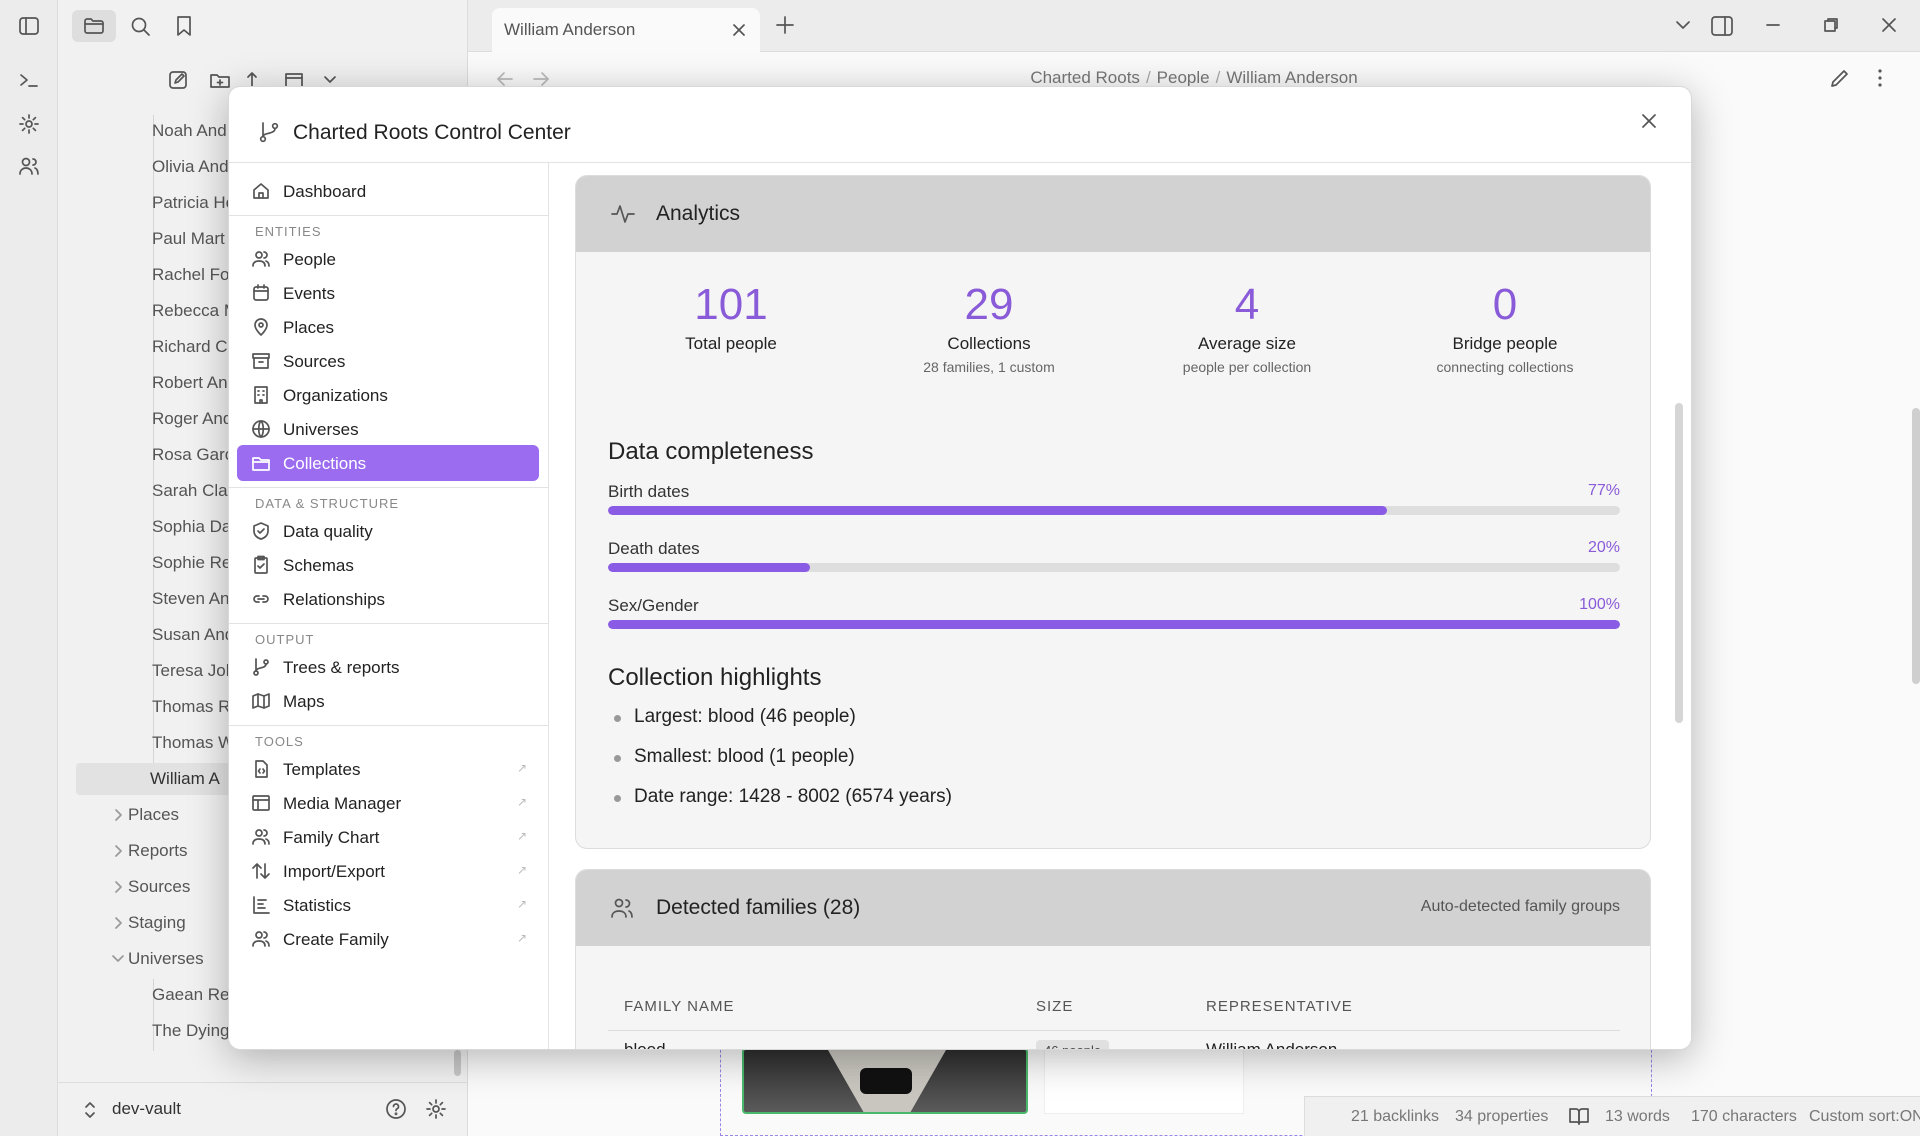 Image resolution: width=1920 pixels, height=1136 pixels. I want to click on nav-relationships: Relationships, so click(388, 599).